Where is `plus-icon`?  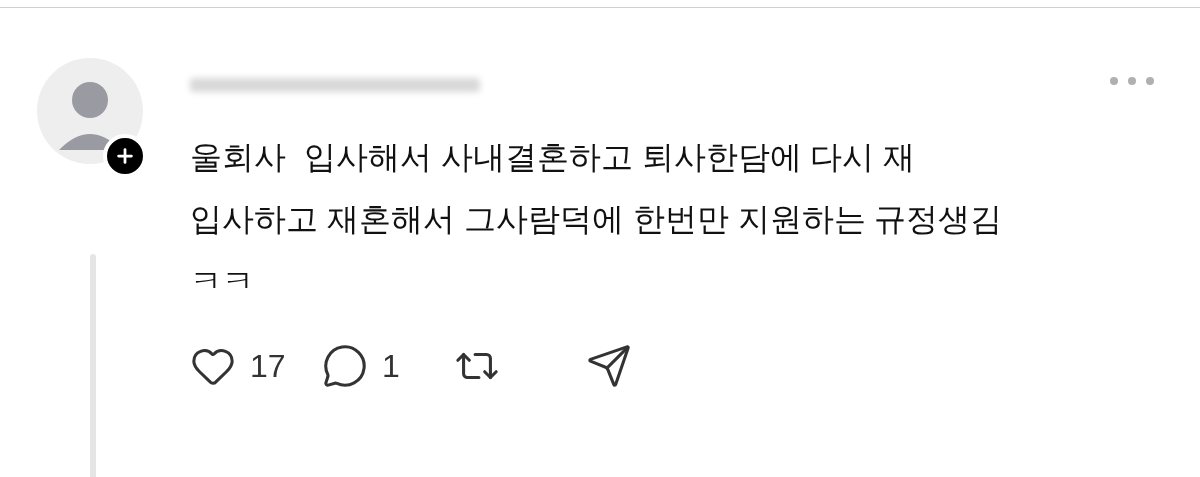
plus-icon is located at coordinates (125, 156).